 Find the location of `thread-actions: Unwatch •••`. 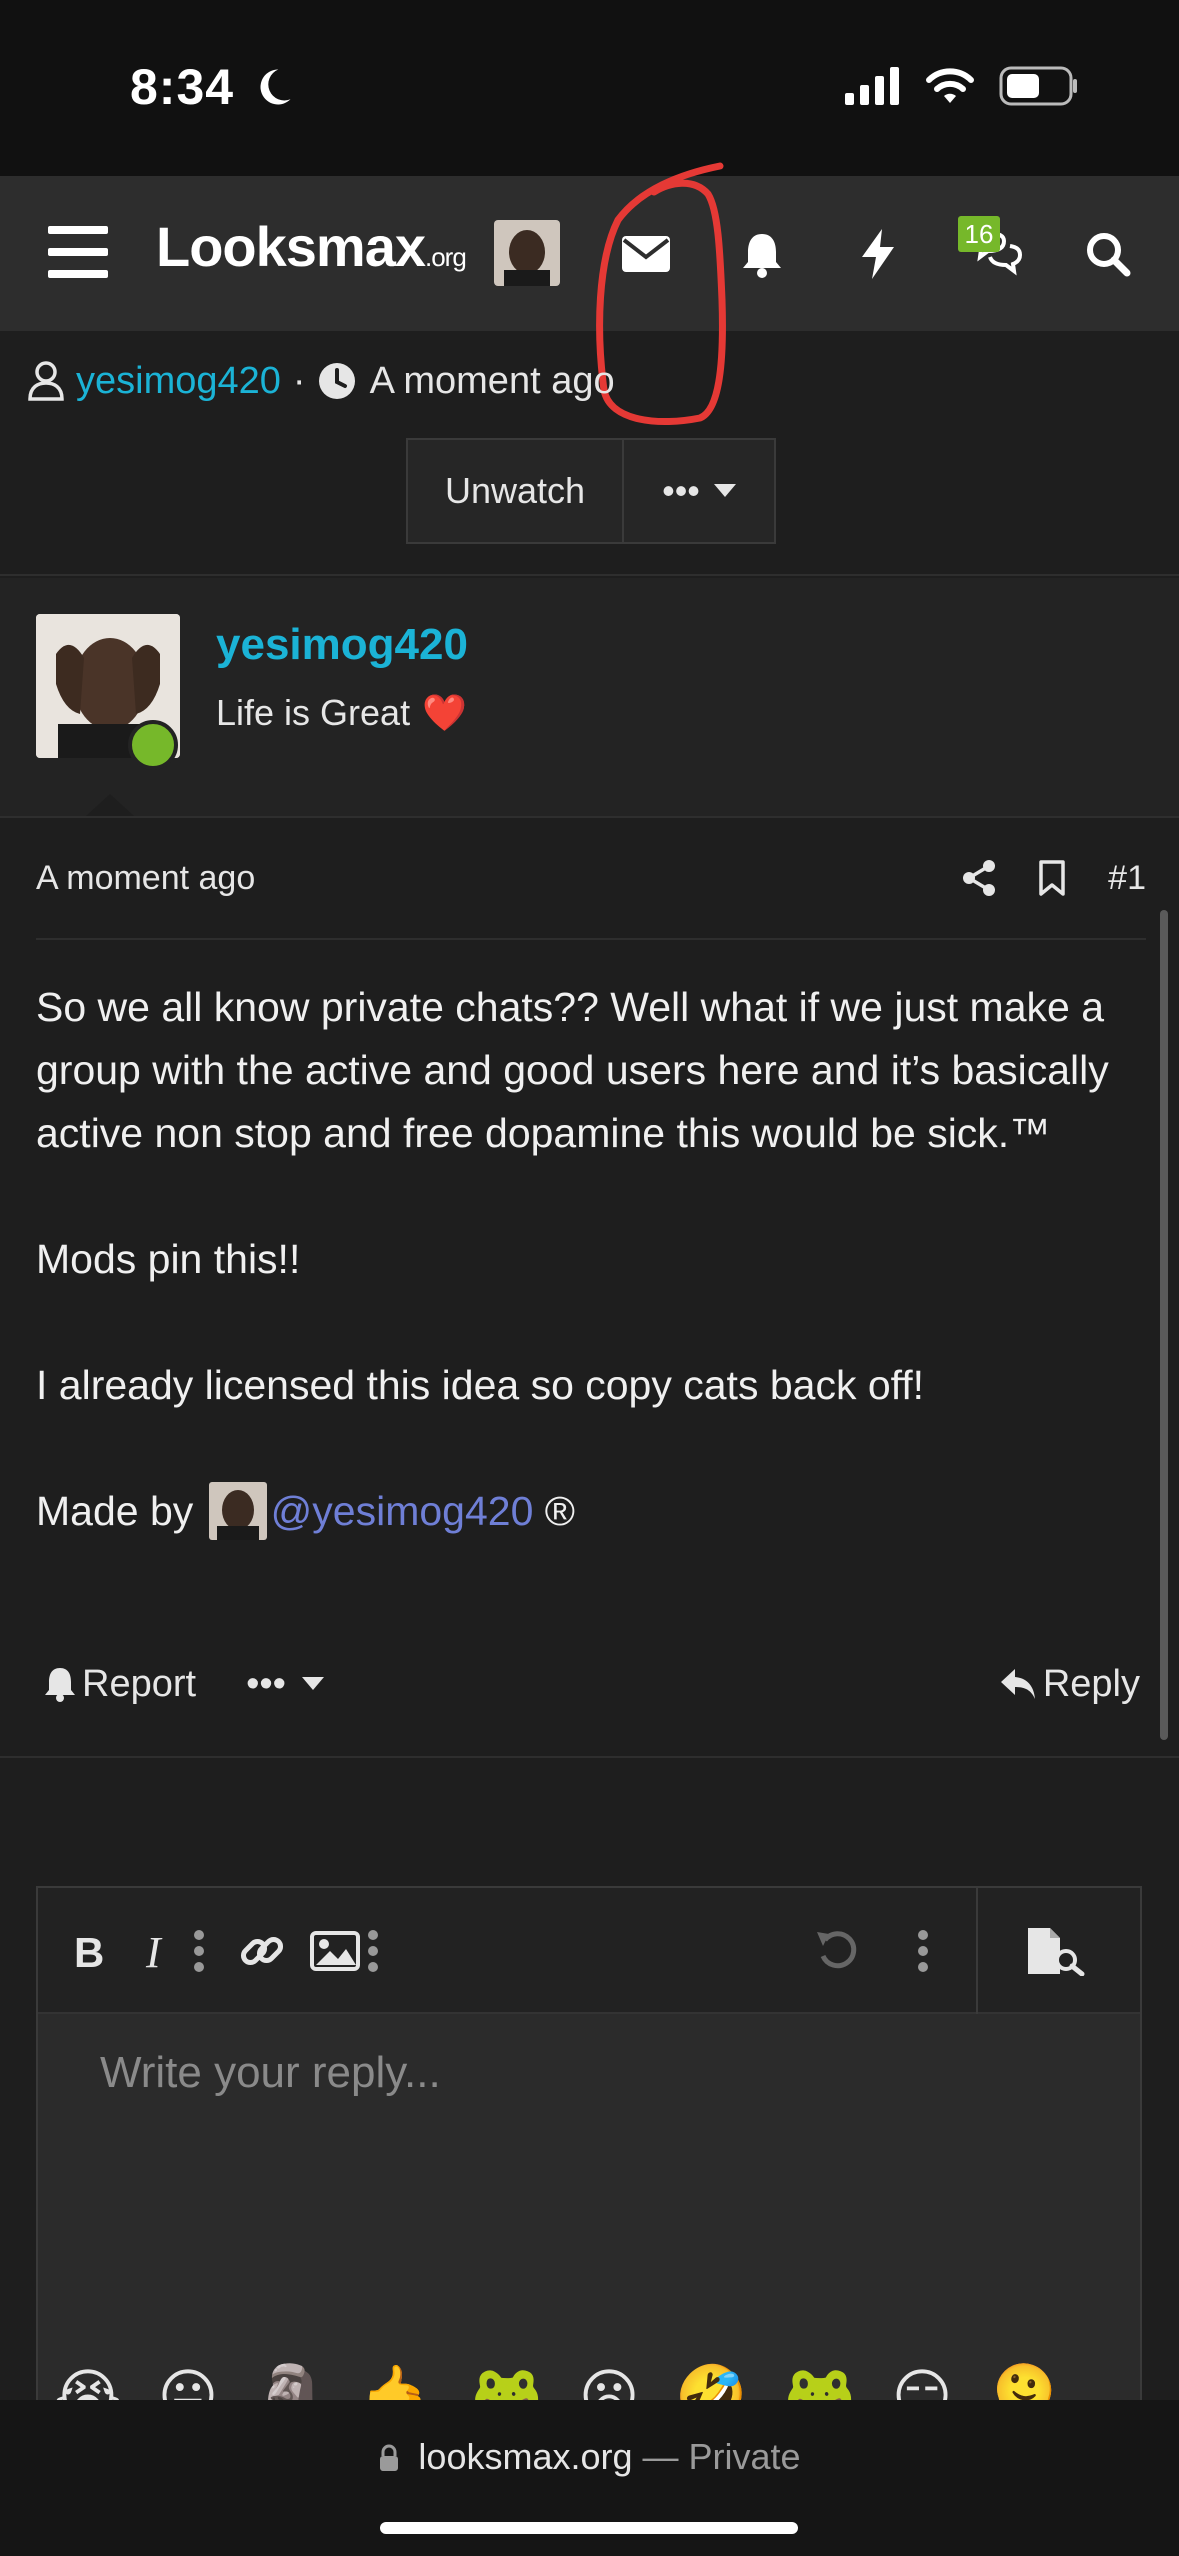

thread-actions: Unwatch ••• is located at coordinates (591, 491).